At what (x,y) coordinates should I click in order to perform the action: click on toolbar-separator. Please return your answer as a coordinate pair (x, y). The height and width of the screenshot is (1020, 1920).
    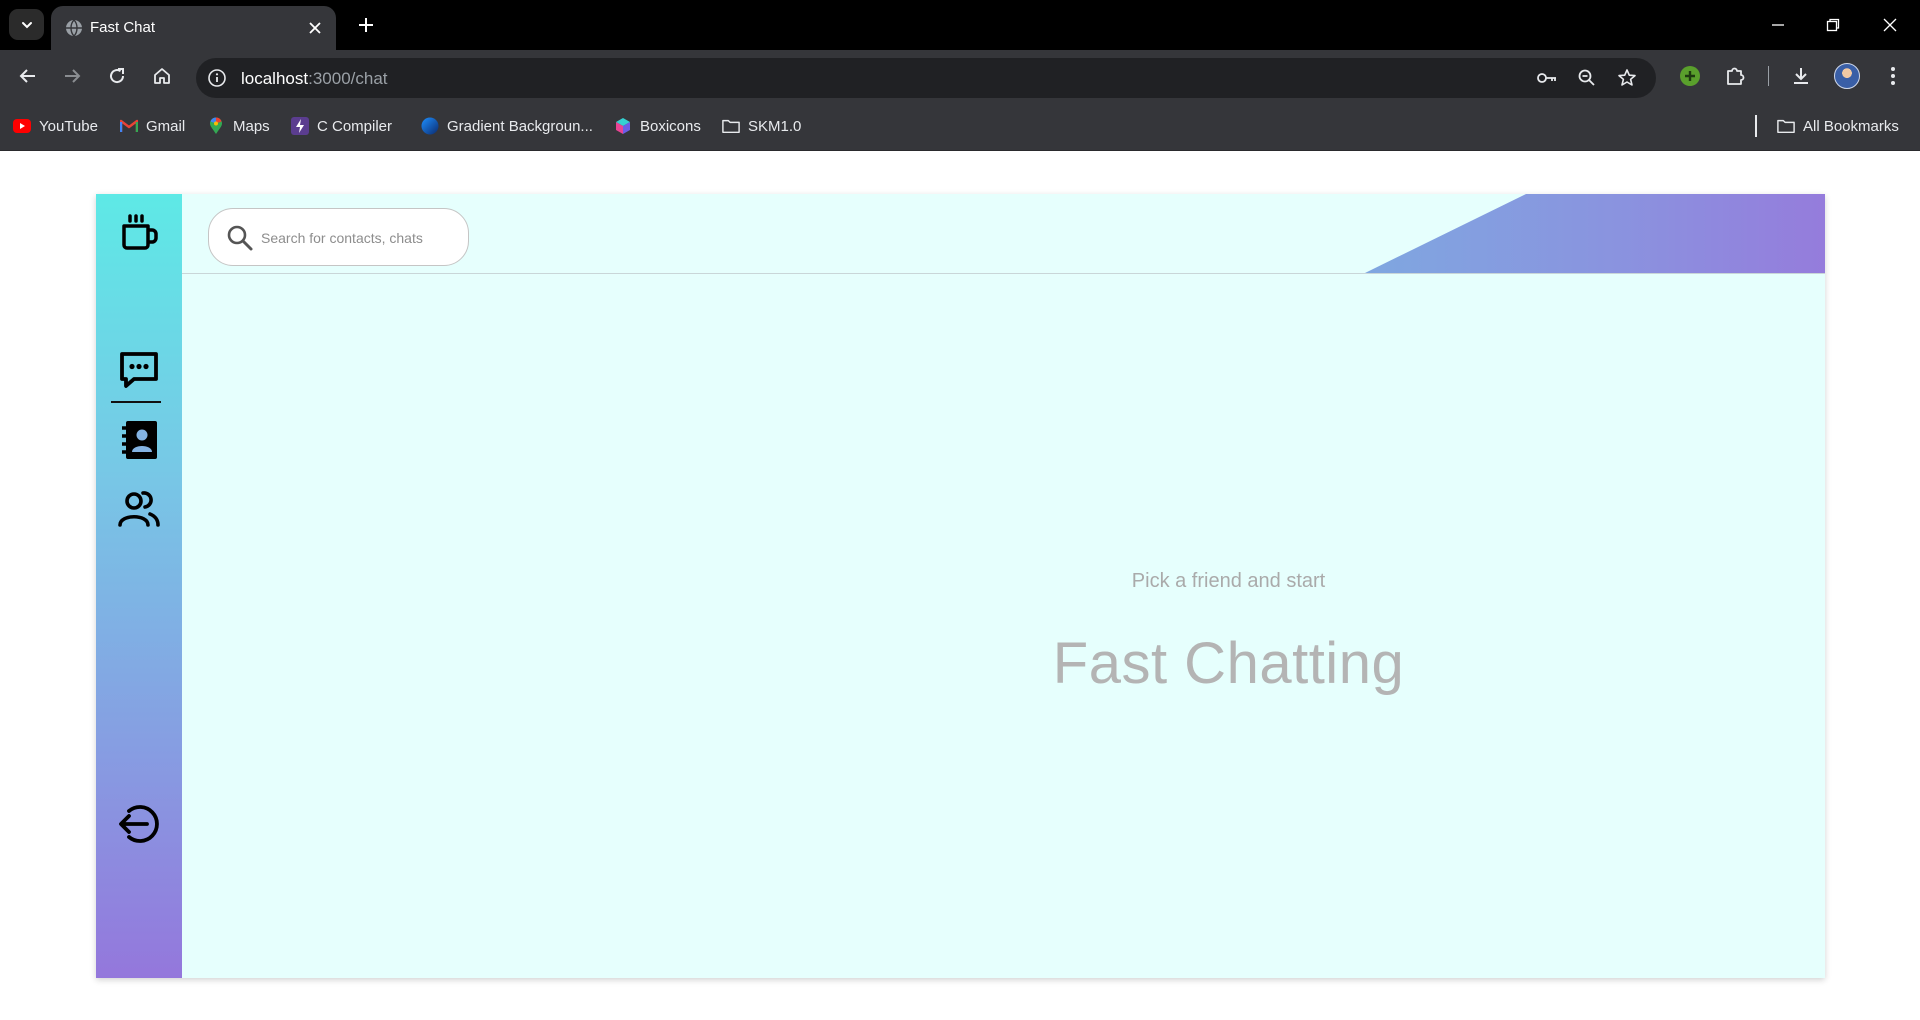
    Looking at the image, I should click on (1768, 76).